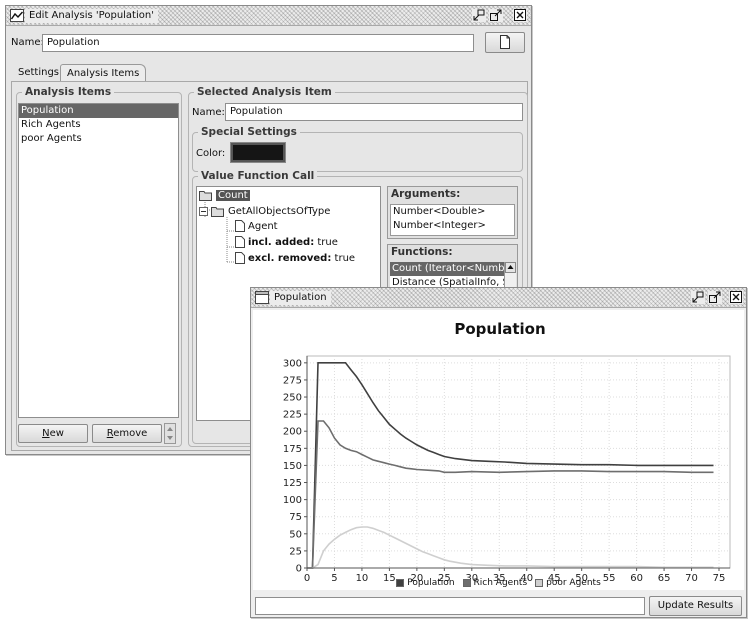  What do you see at coordinates (263, 226) in the screenshot?
I see `tree-node-agent-label: Agent` at bounding box center [263, 226].